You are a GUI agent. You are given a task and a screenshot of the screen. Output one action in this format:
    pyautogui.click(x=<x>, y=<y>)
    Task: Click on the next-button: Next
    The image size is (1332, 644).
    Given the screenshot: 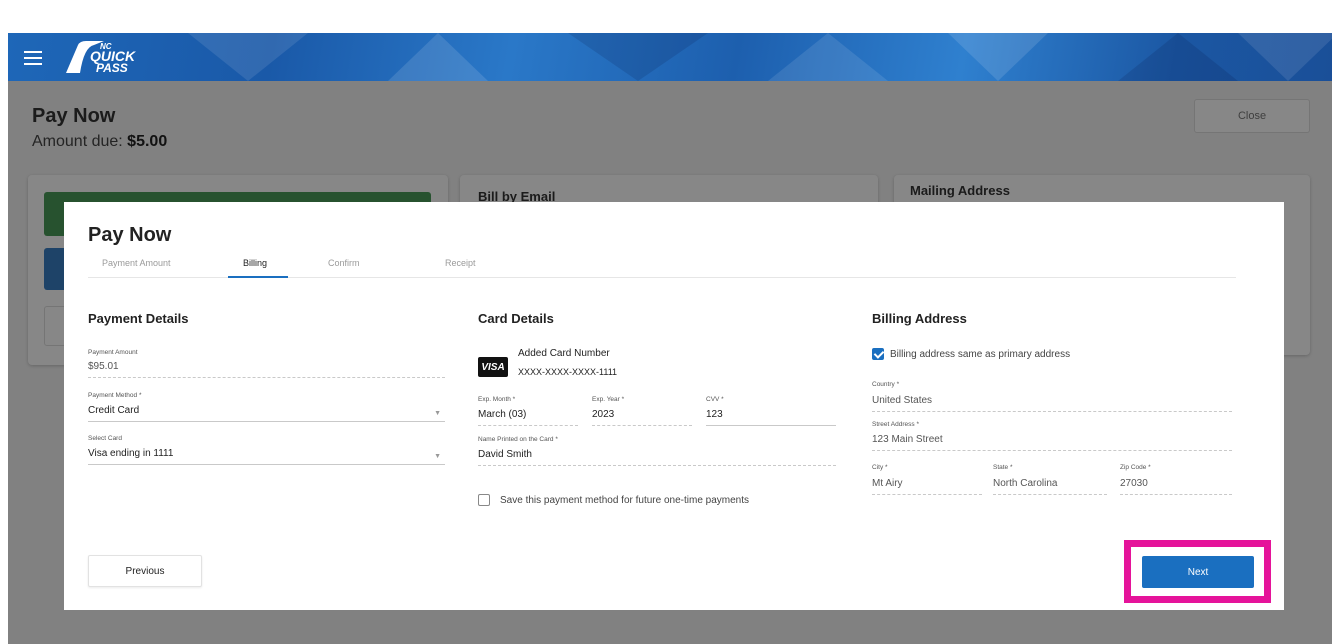 What is the action you would take?
    pyautogui.click(x=1198, y=572)
    